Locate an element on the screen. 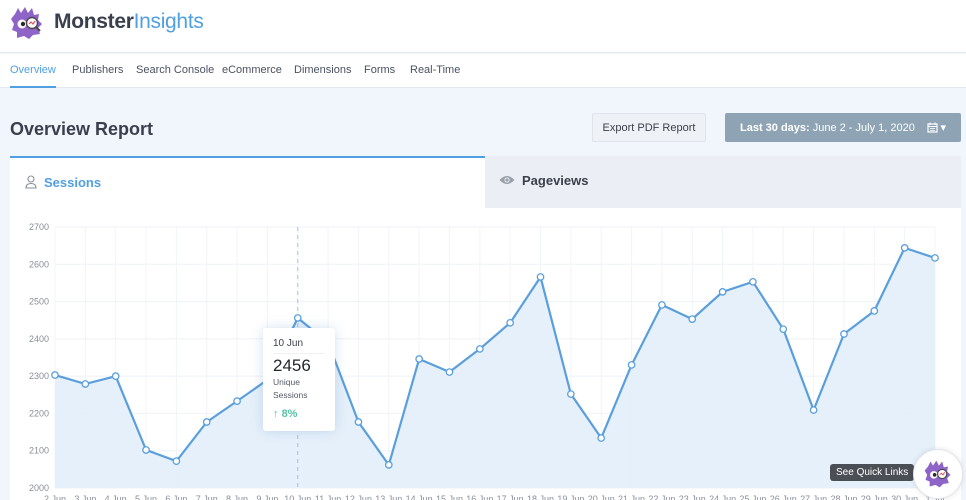  chart-tooltip: 10 Jun 2456 Unique Sessions ↑ 8% is located at coordinates (299, 379).